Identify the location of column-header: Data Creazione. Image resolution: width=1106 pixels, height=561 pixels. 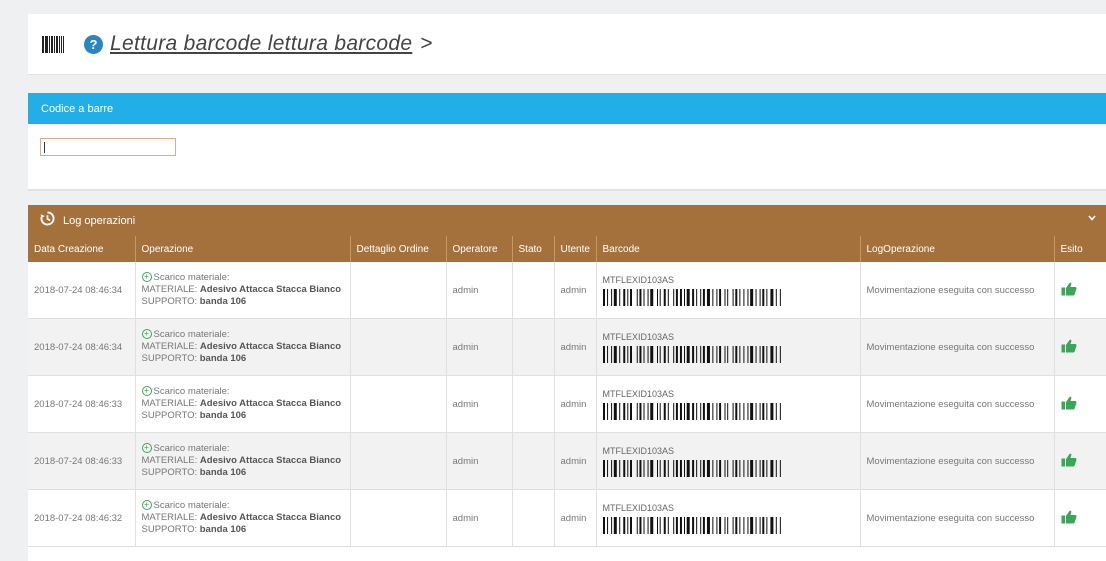
(81, 249).